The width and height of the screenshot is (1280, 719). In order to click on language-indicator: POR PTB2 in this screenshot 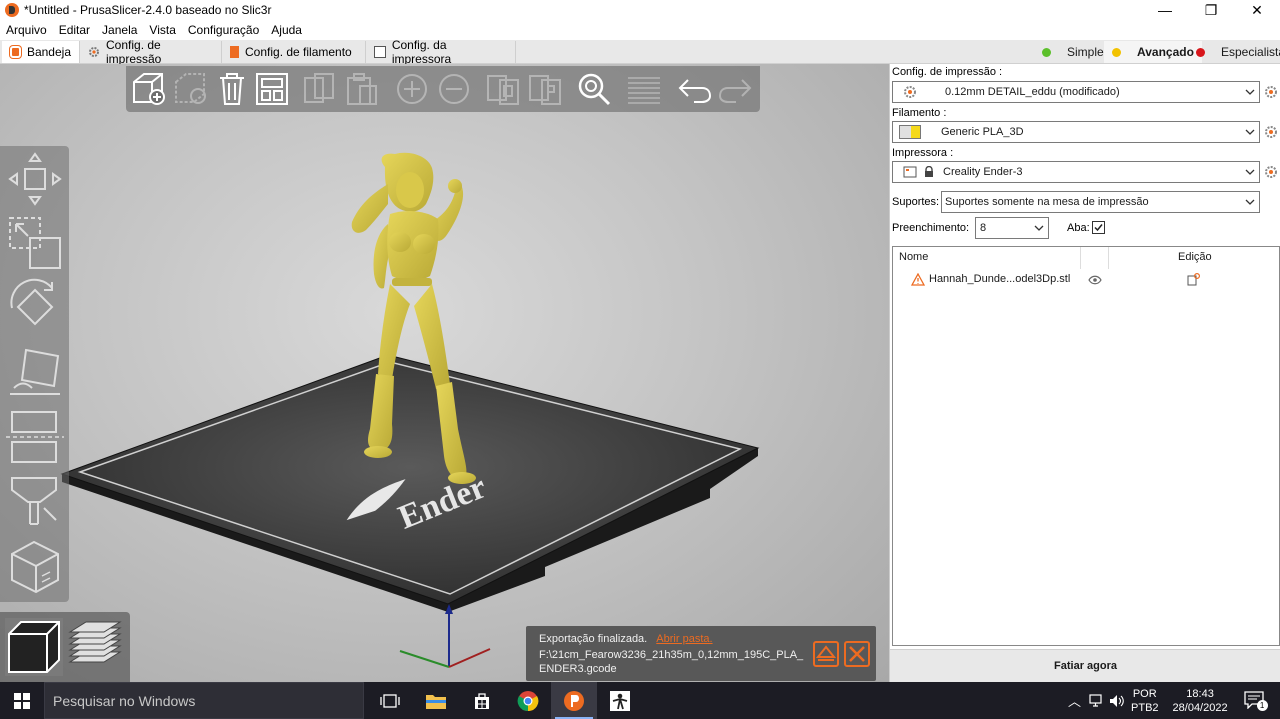, I will do `click(1145, 701)`.